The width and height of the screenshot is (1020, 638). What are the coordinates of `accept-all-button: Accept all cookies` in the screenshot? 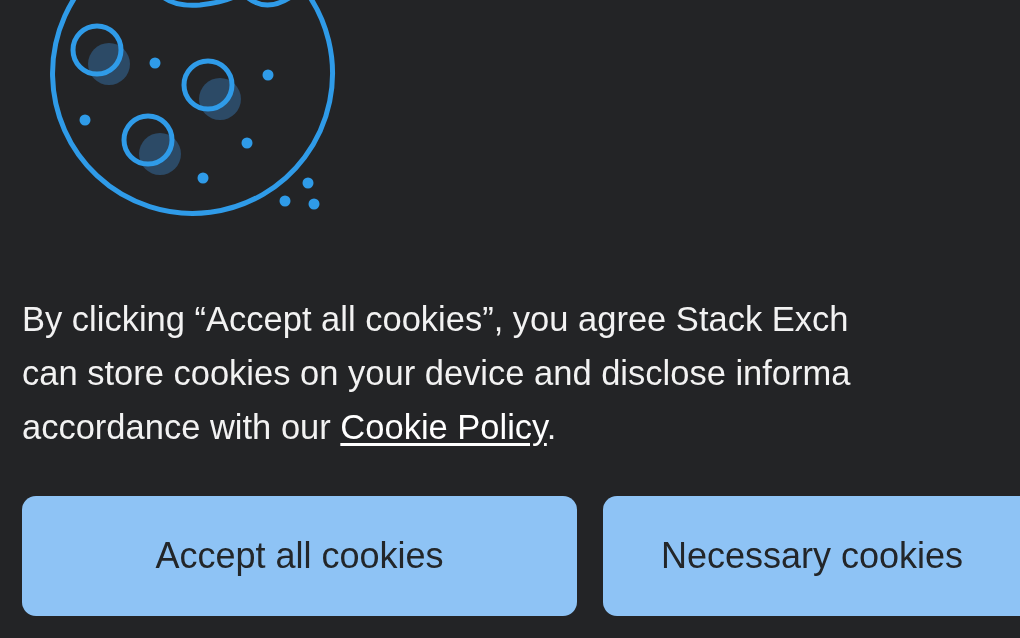 It's located at (299, 556).